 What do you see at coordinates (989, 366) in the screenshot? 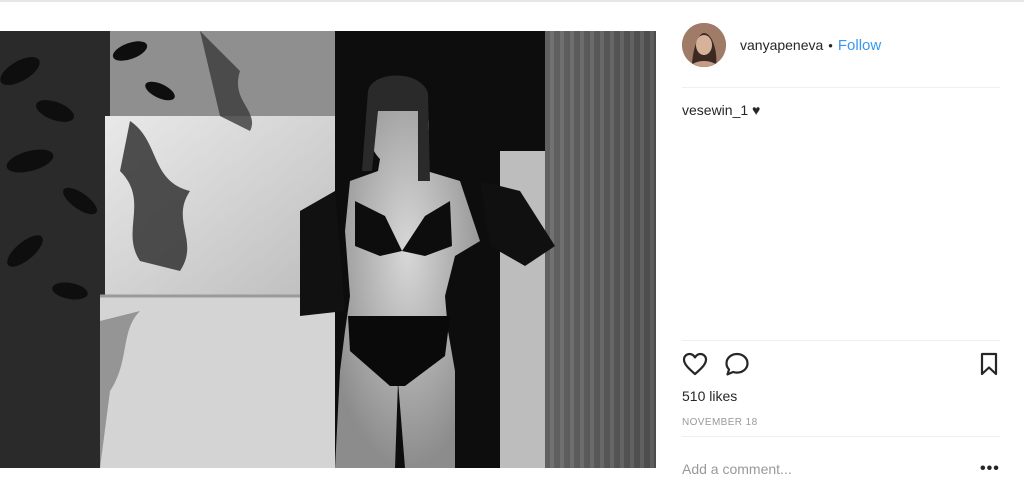
I see `bookmark-icon` at bounding box center [989, 366].